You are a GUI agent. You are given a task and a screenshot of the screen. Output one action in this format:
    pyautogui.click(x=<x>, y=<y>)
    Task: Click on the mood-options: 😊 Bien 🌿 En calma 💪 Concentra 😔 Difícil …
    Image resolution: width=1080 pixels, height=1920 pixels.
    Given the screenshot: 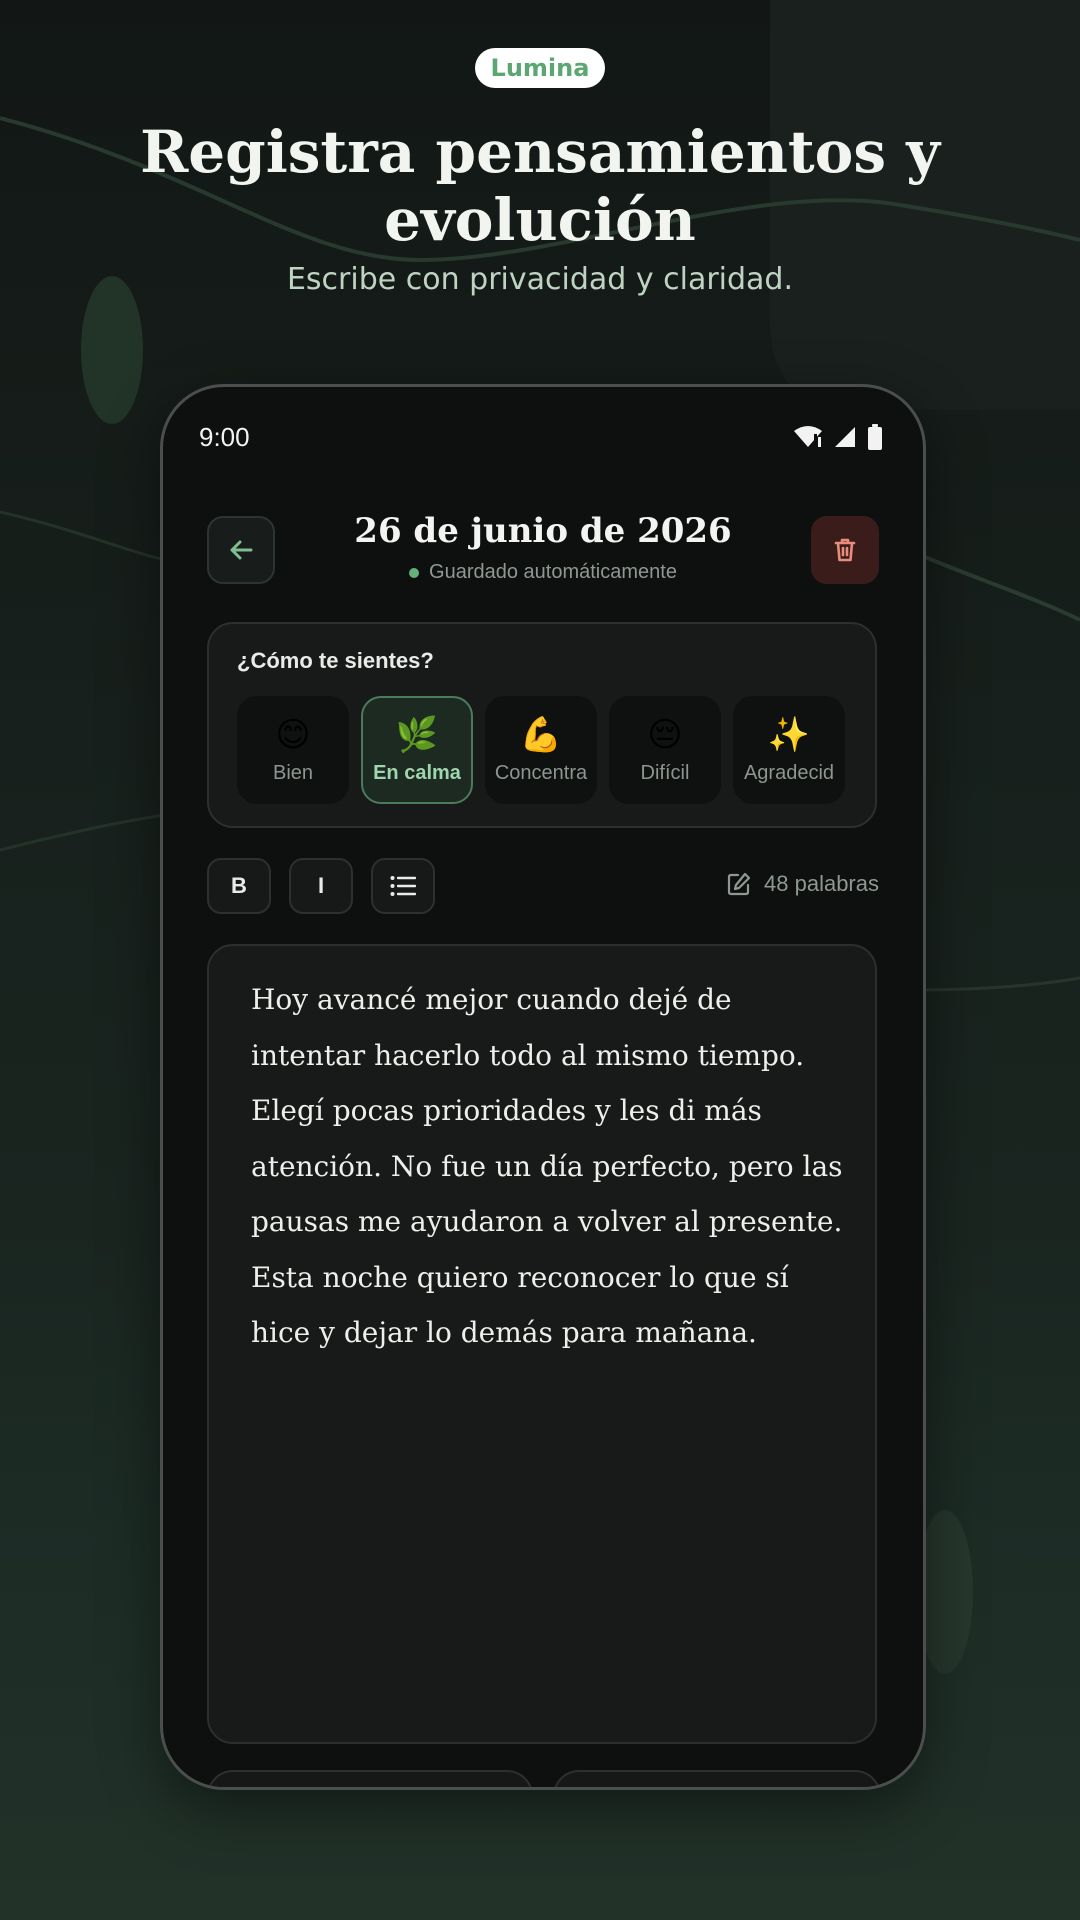 What is the action you would take?
    pyautogui.click(x=541, y=750)
    